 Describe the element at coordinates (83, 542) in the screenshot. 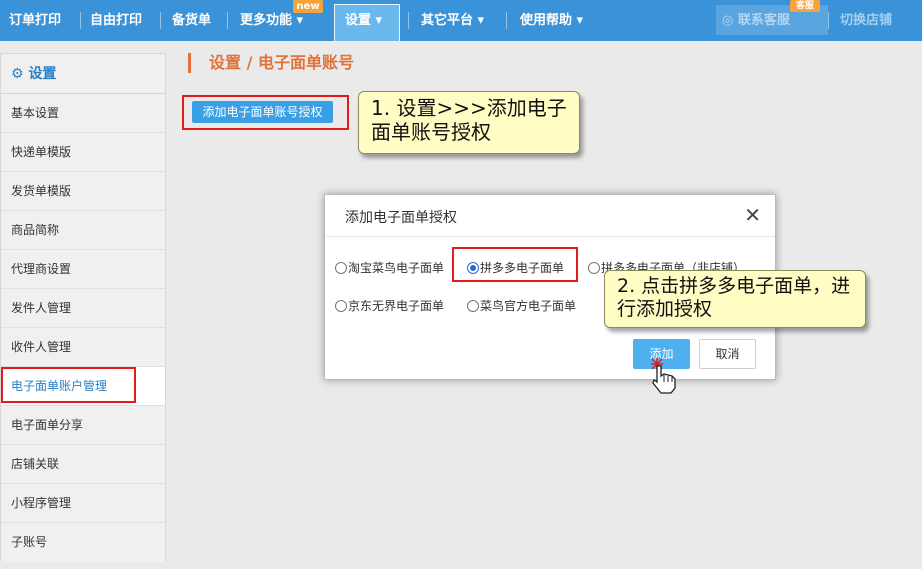

I see `sidebar-item-subaccount: 子账号` at that location.